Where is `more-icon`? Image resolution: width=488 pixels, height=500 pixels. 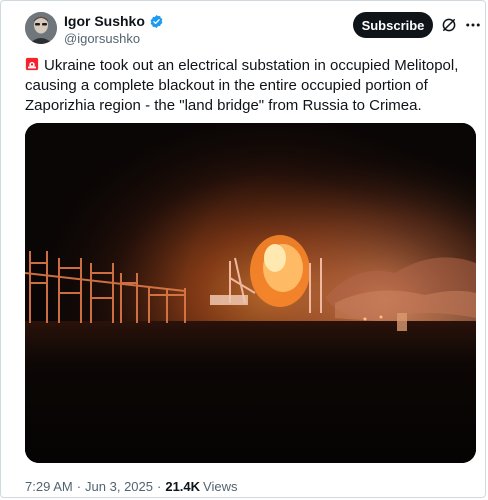 more-icon is located at coordinates (473, 25).